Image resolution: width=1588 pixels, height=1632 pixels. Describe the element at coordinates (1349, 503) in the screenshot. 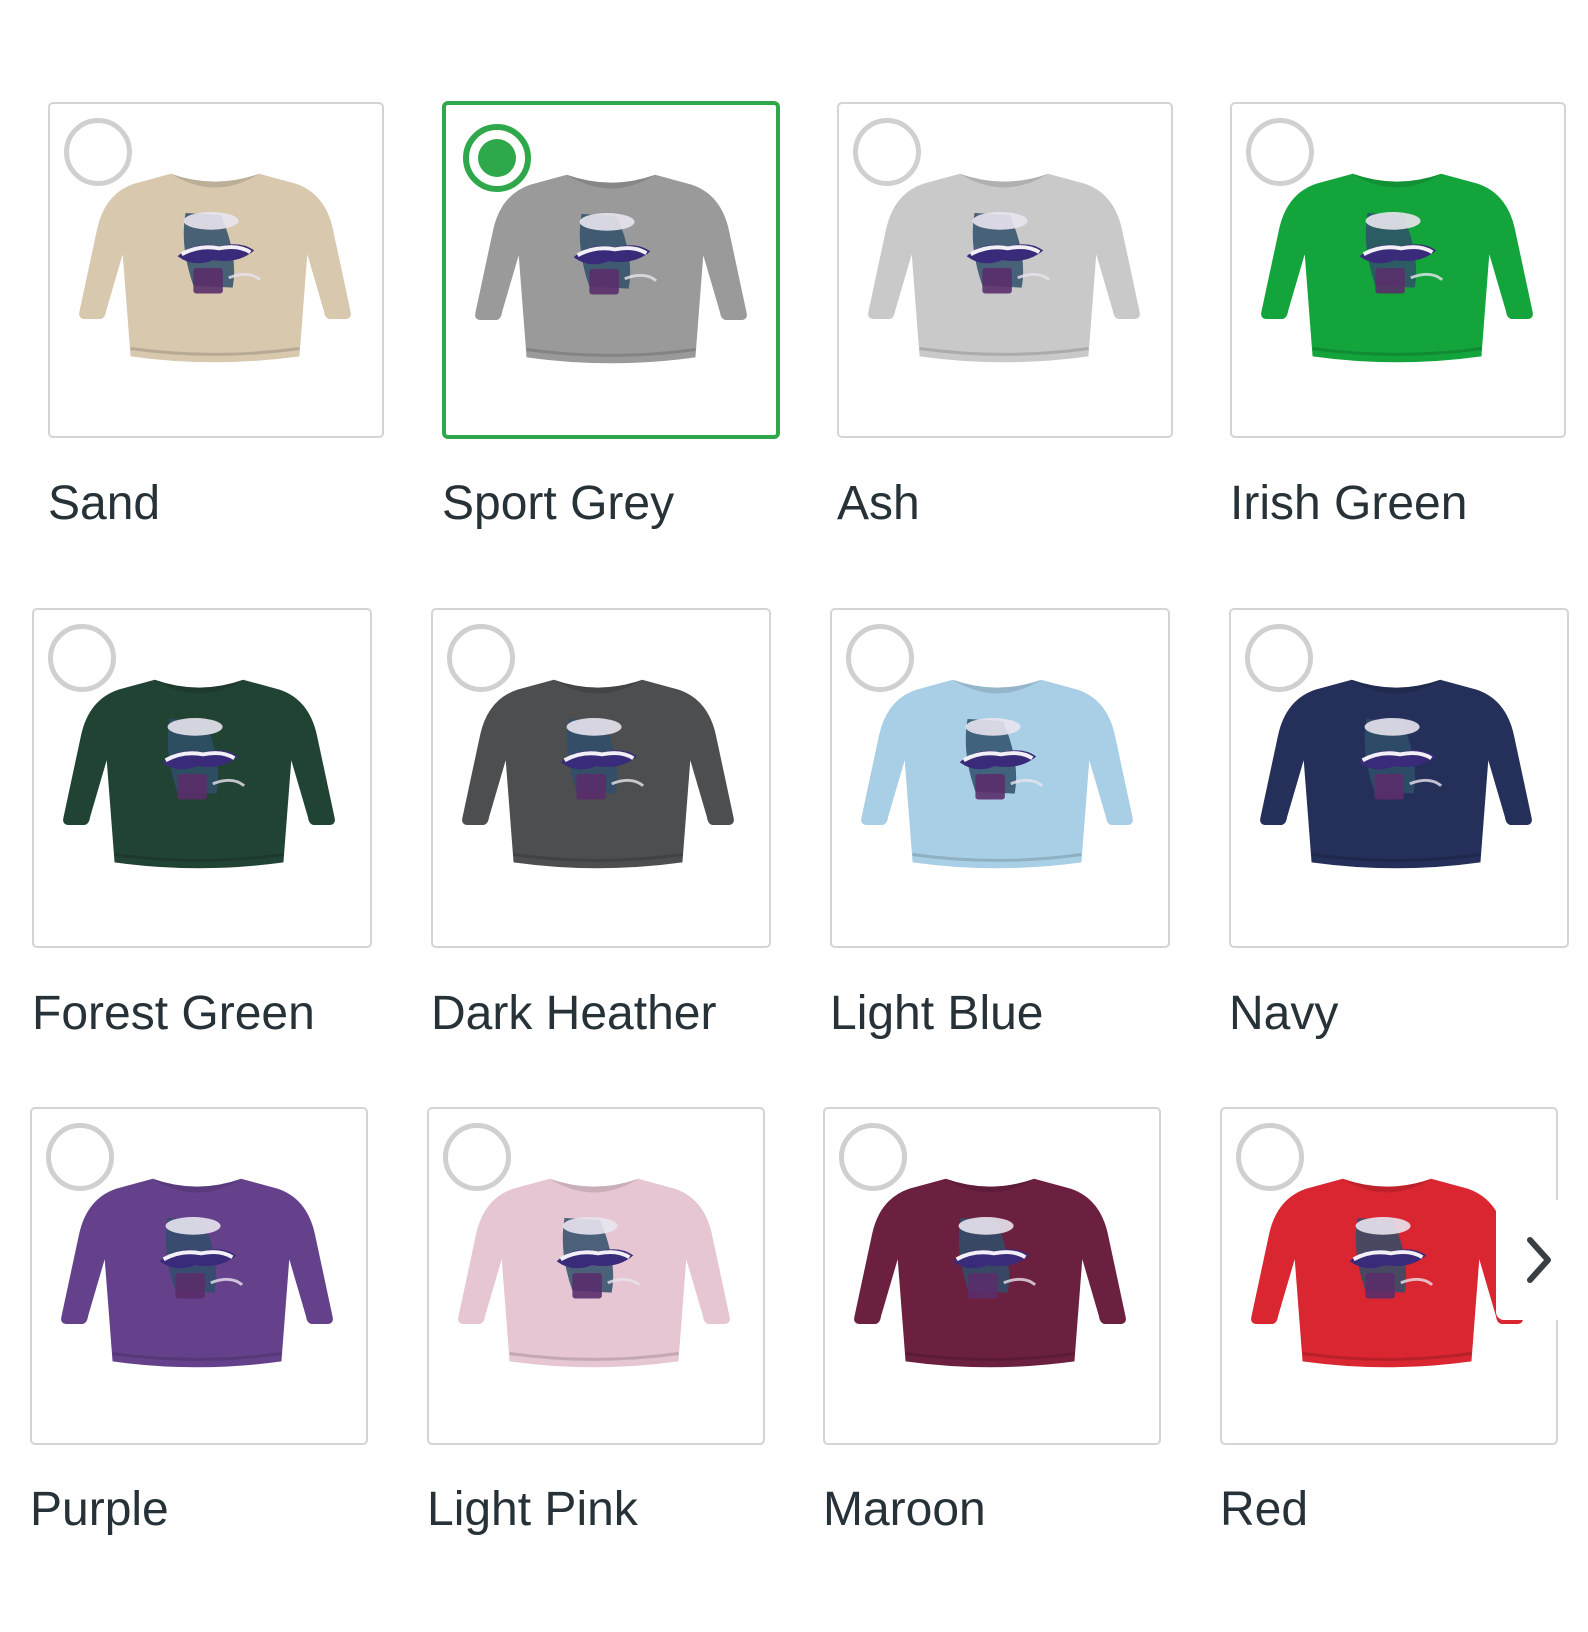

I see `swatch-label-irish-green: Irish Green` at that location.